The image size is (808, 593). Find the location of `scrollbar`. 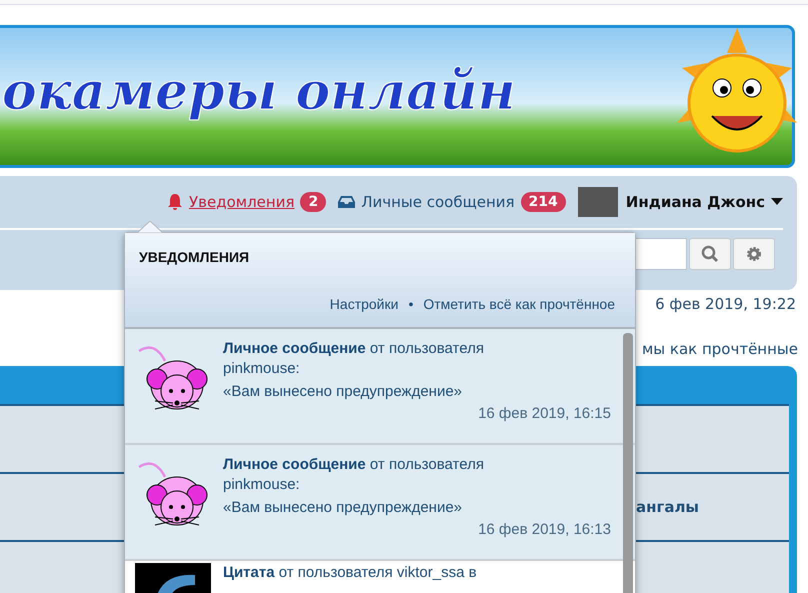

scrollbar is located at coordinates (628, 463).